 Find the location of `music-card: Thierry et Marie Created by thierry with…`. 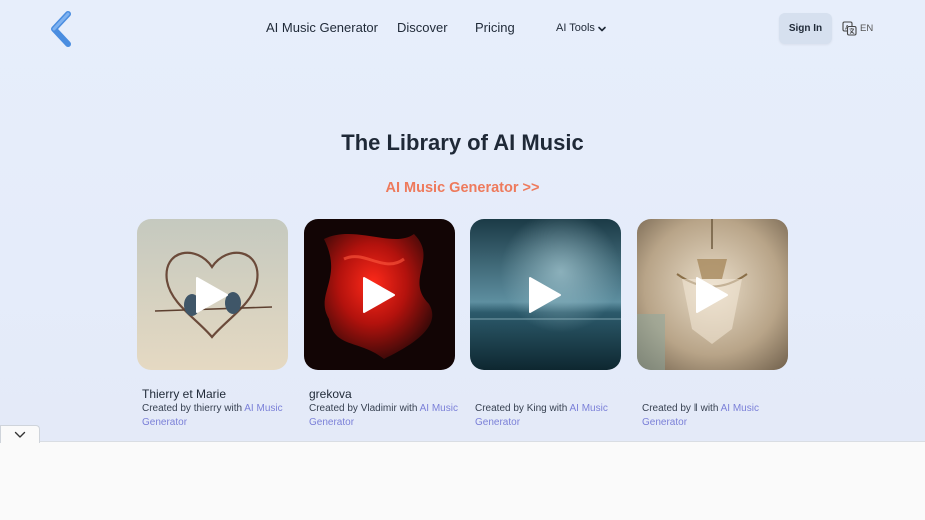

music-card: Thierry et Marie Created by thierry with… is located at coordinates (213, 323).